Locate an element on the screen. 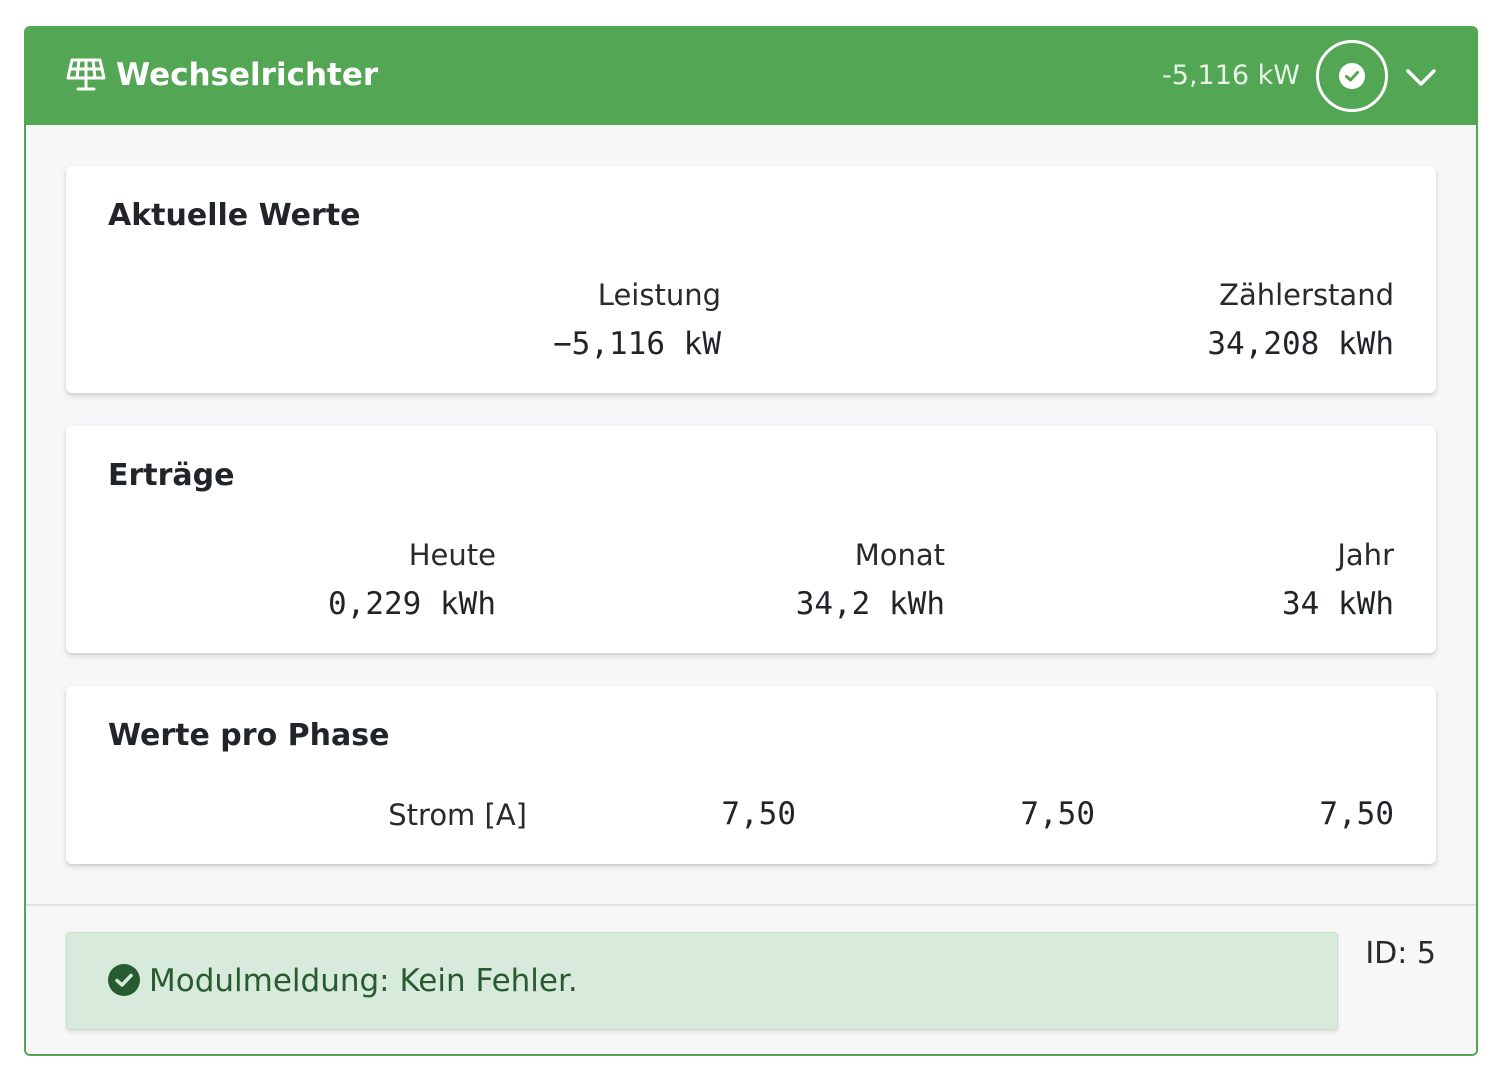 This screenshot has width=1494, height=1068. panel-title: Wechselrichter is located at coordinates (247, 75).